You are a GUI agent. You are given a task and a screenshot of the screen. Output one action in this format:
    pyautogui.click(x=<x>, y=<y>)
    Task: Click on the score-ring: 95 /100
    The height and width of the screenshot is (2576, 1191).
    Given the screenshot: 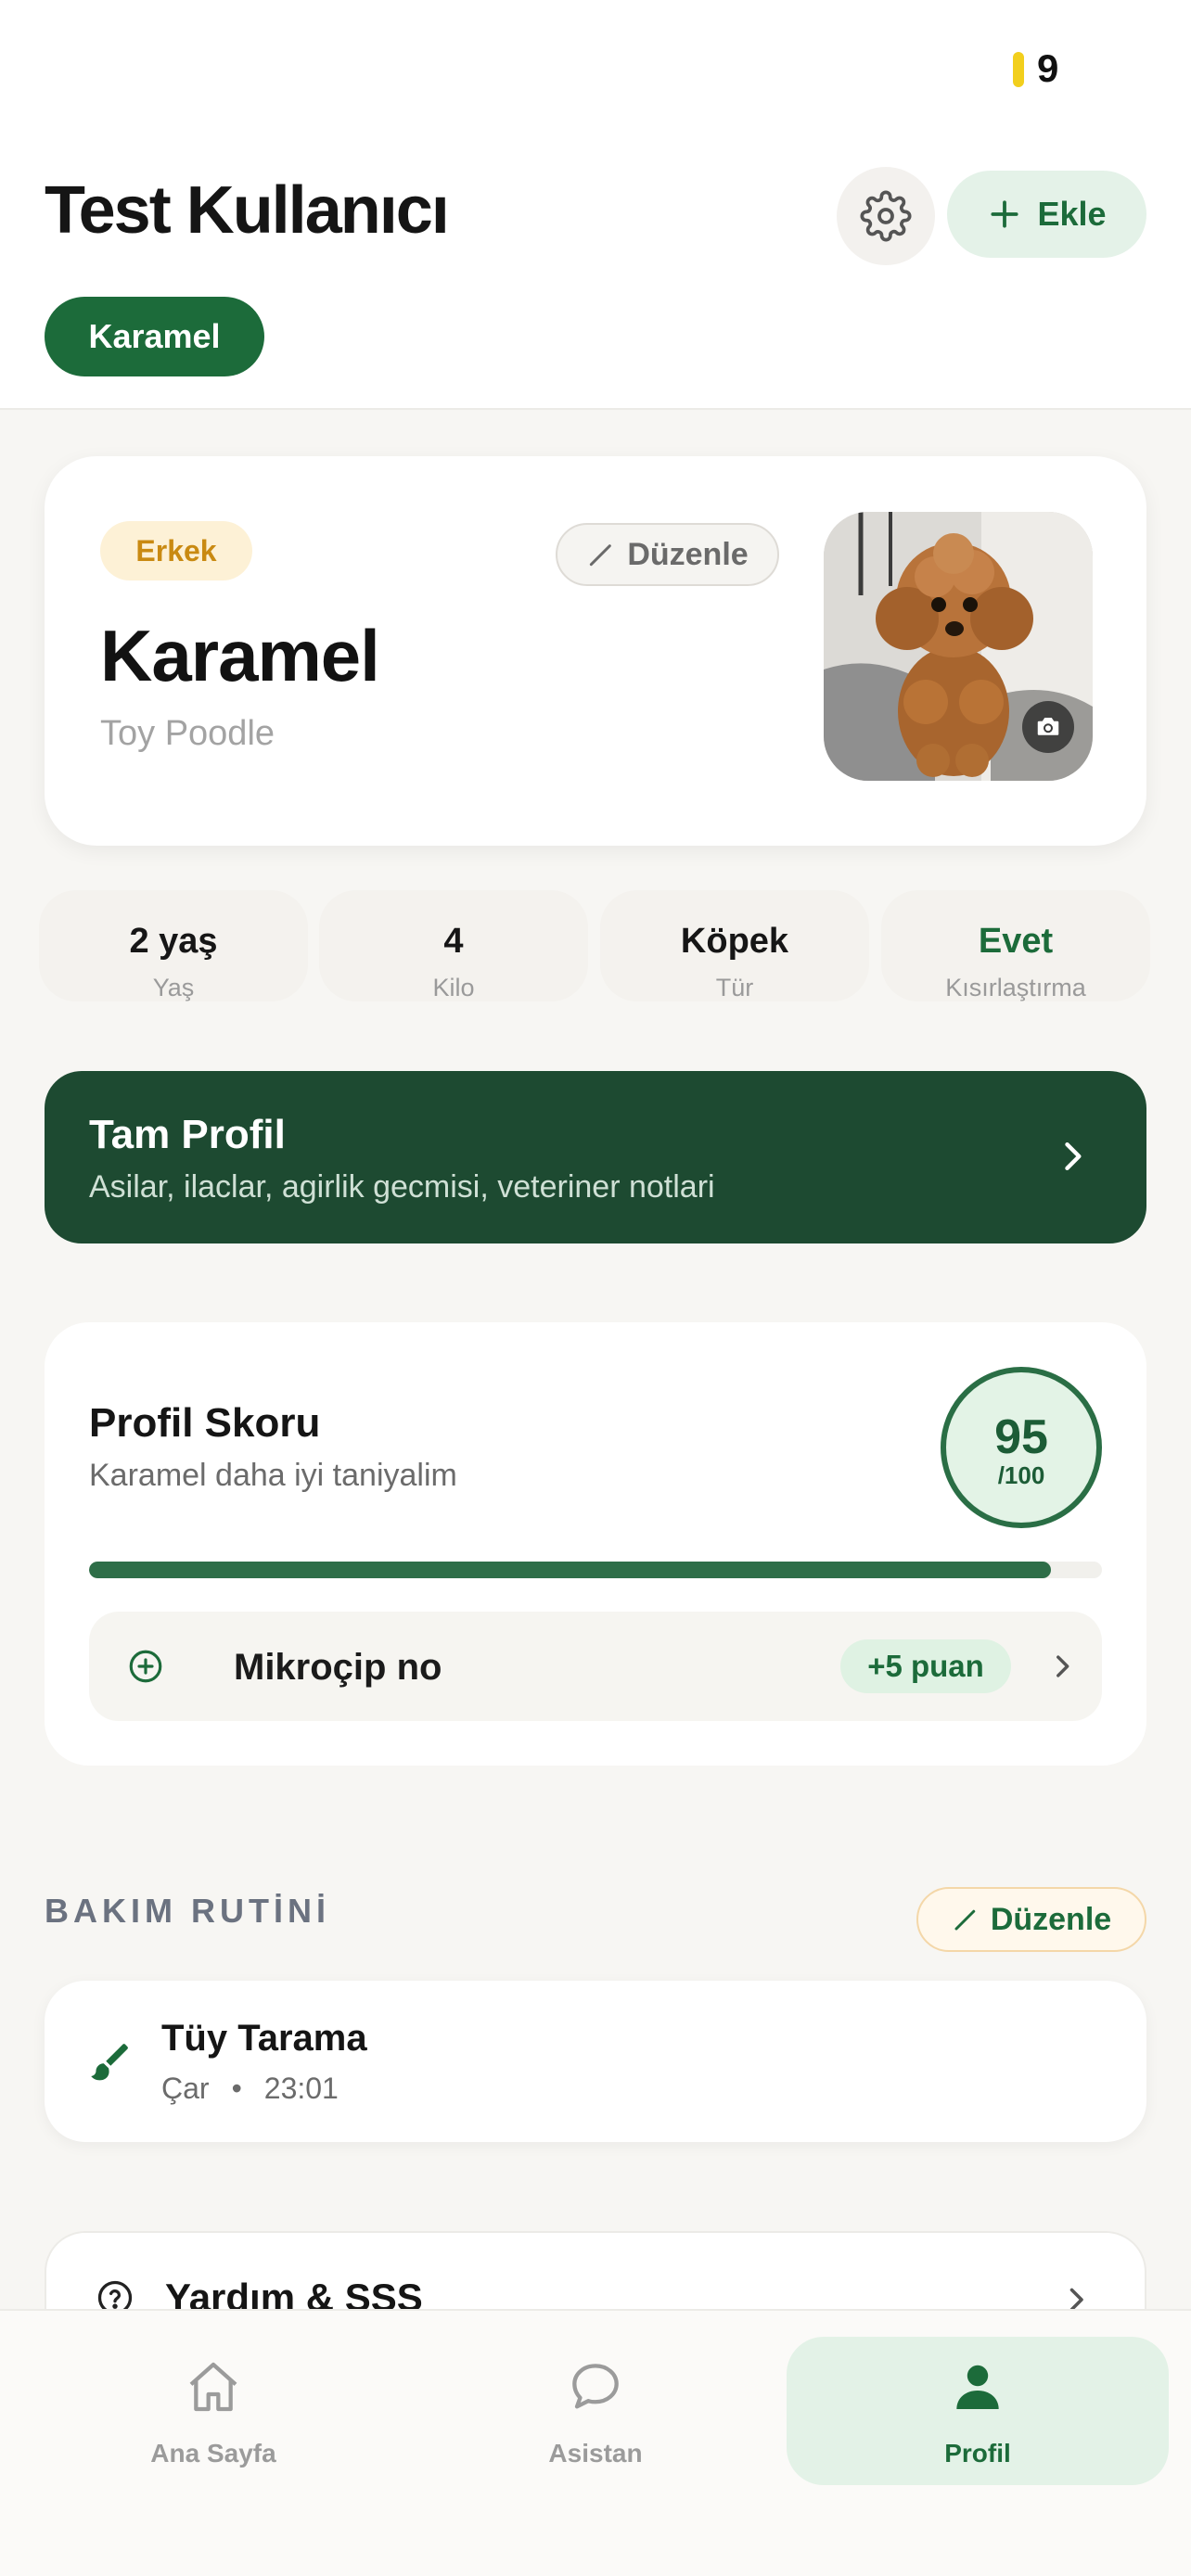 What is the action you would take?
    pyautogui.click(x=1022, y=1447)
    